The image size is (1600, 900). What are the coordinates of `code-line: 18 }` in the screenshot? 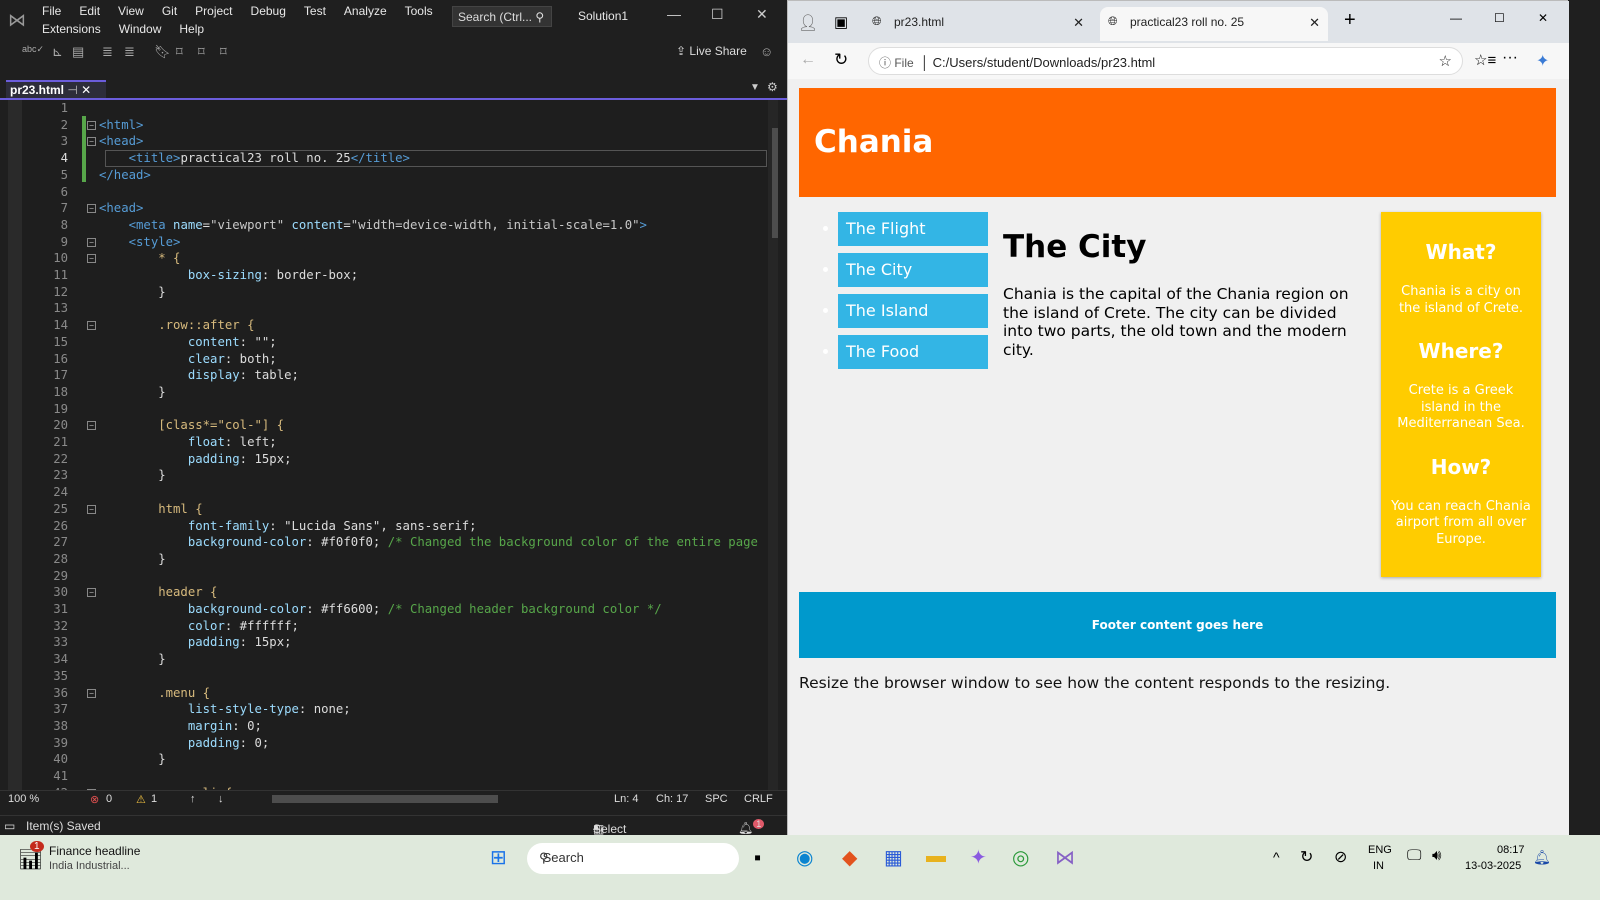 It's located at (388, 392).